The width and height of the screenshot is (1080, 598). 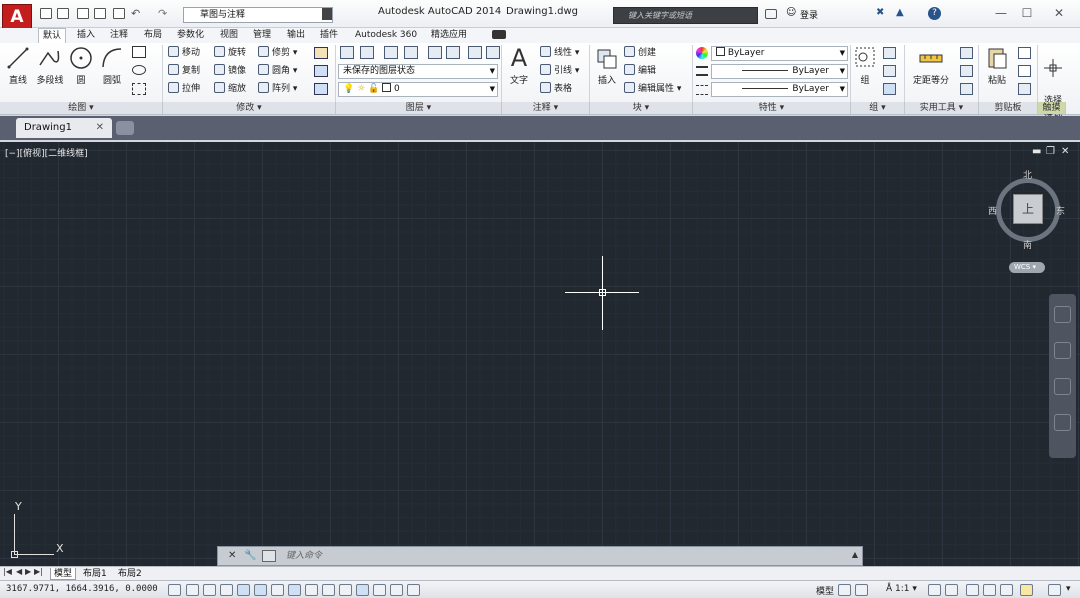 I want to click on lock-ui-icon, so click(x=989, y=590).